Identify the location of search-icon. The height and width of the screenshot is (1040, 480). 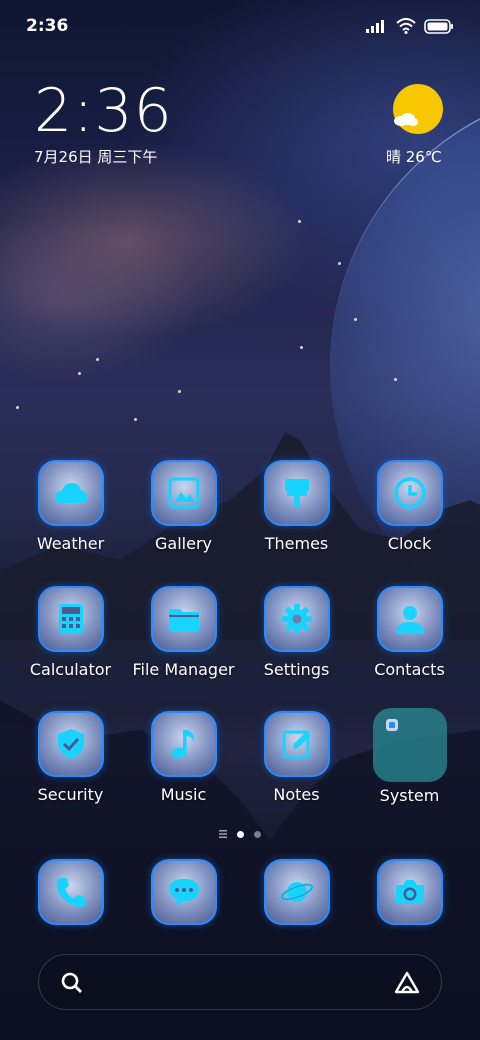
(72, 983).